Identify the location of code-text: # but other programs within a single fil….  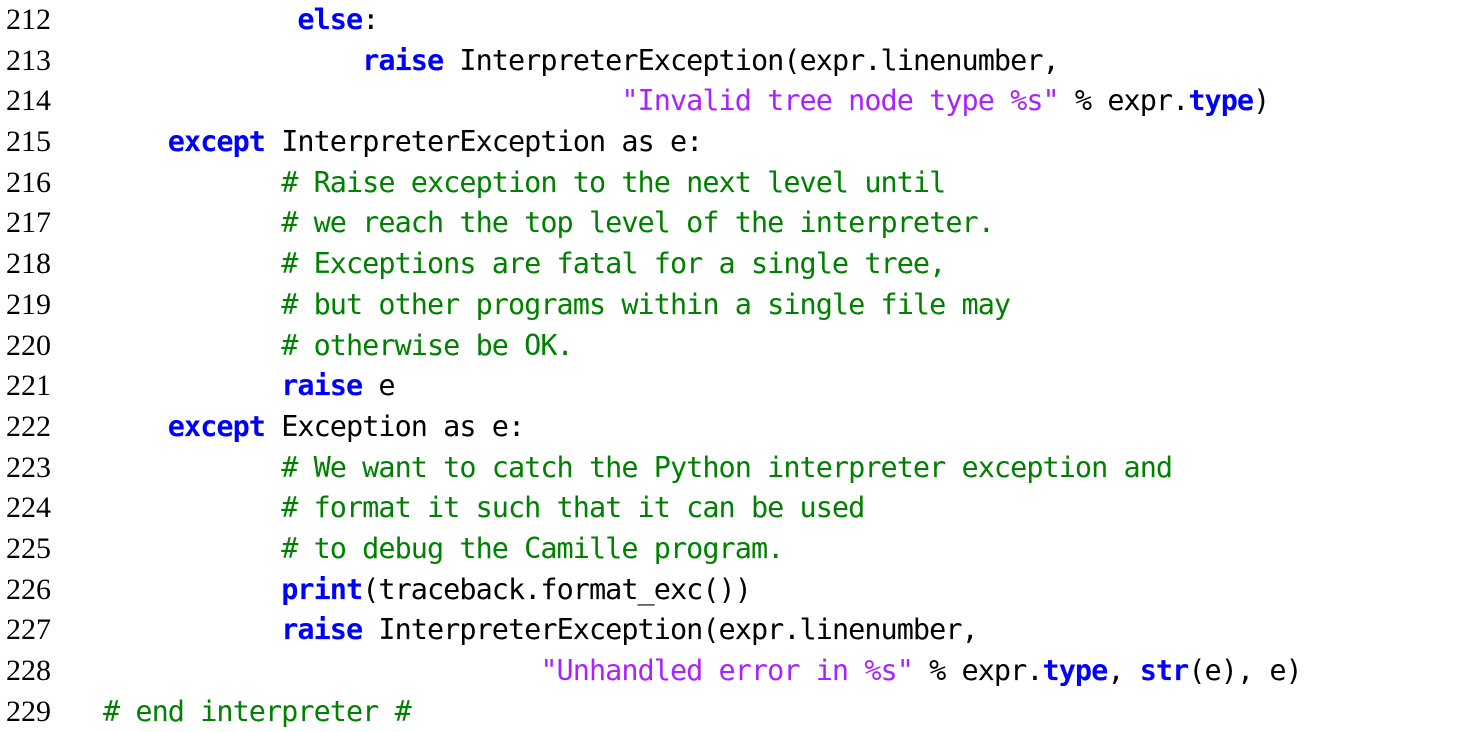
(557, 305).